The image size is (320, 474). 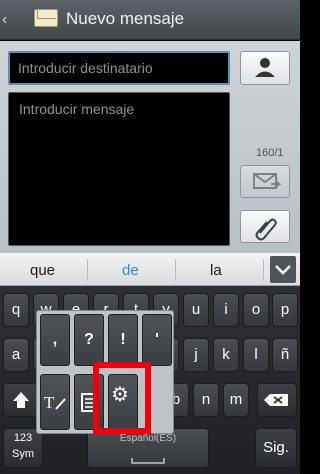 What do you see at coordinates (196, 355) in the screenshot?
I see `key-j: j` at bounding box center [196, 355].